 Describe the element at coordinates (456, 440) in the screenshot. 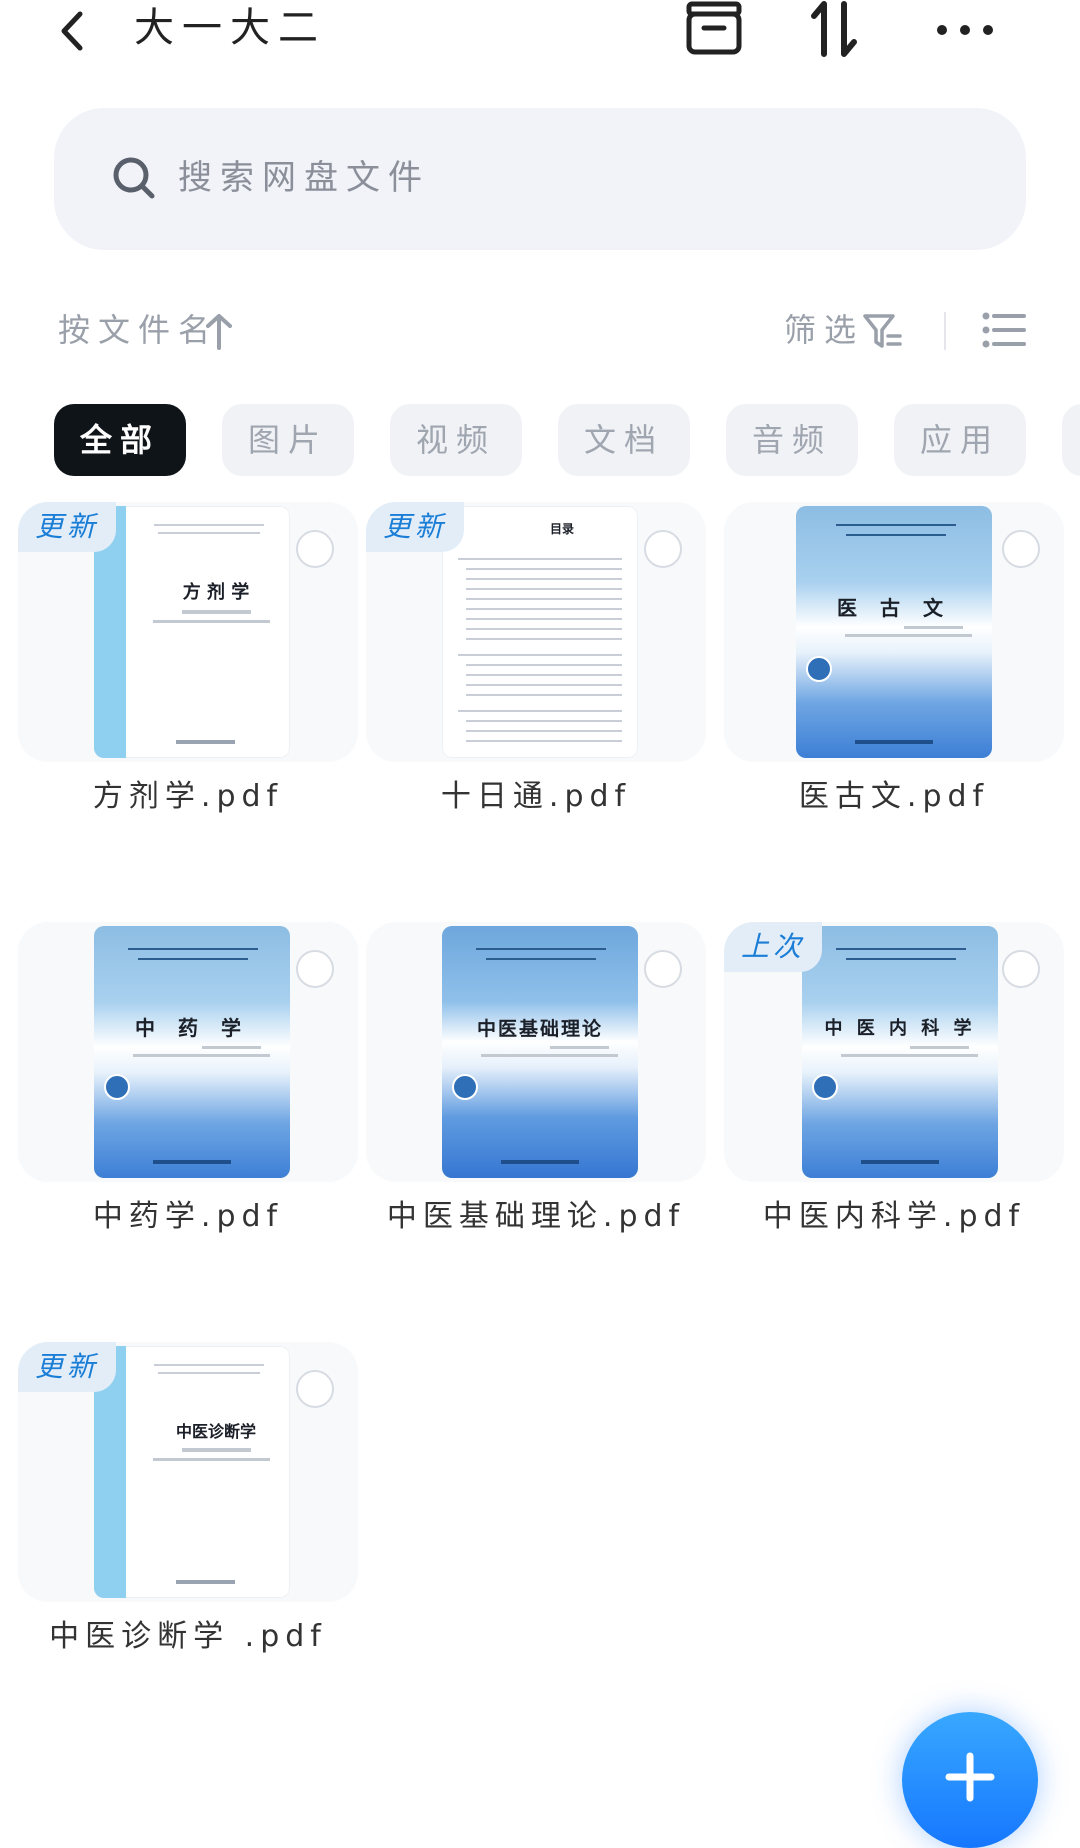

I see `tab-videos: 视频` at that location.